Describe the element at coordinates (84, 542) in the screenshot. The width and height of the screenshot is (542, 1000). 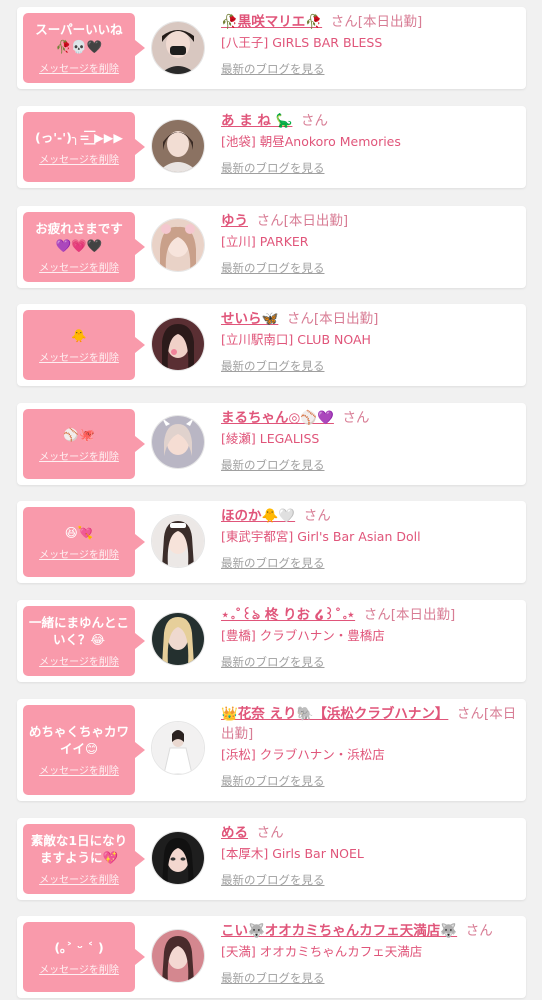
I see `message-bubble: 😆💘 メッセージを削除` at that location.